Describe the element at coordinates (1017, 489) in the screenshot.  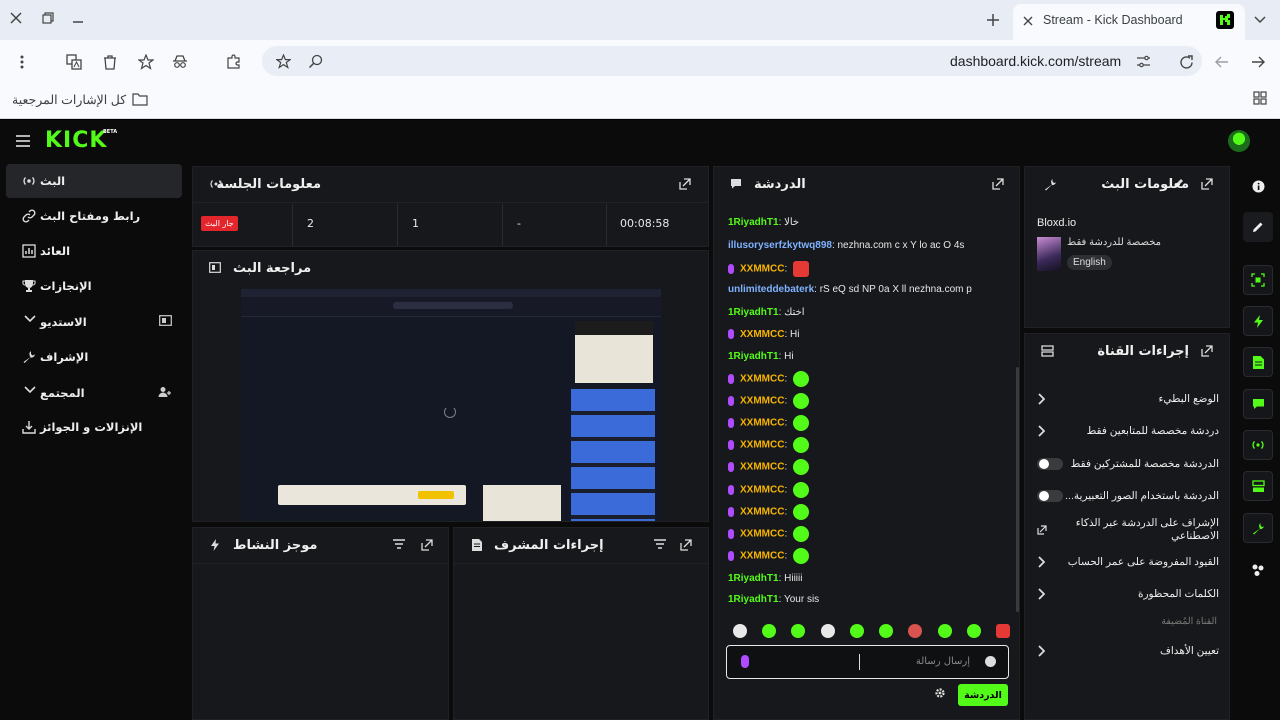
I see `chat-scrollbar` at that location.